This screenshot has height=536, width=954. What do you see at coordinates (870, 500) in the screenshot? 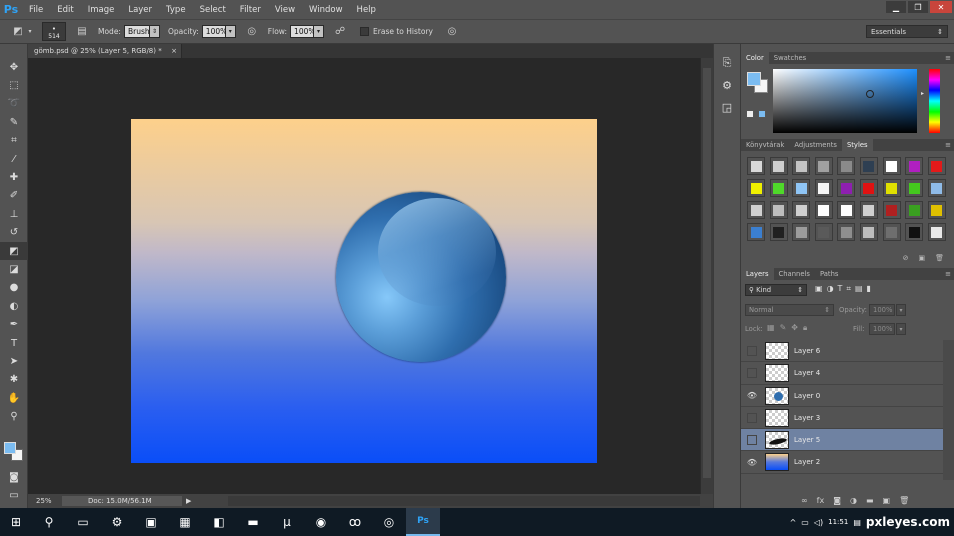
I see `new-group-icon: ▬` at bounding box center [870, 500].